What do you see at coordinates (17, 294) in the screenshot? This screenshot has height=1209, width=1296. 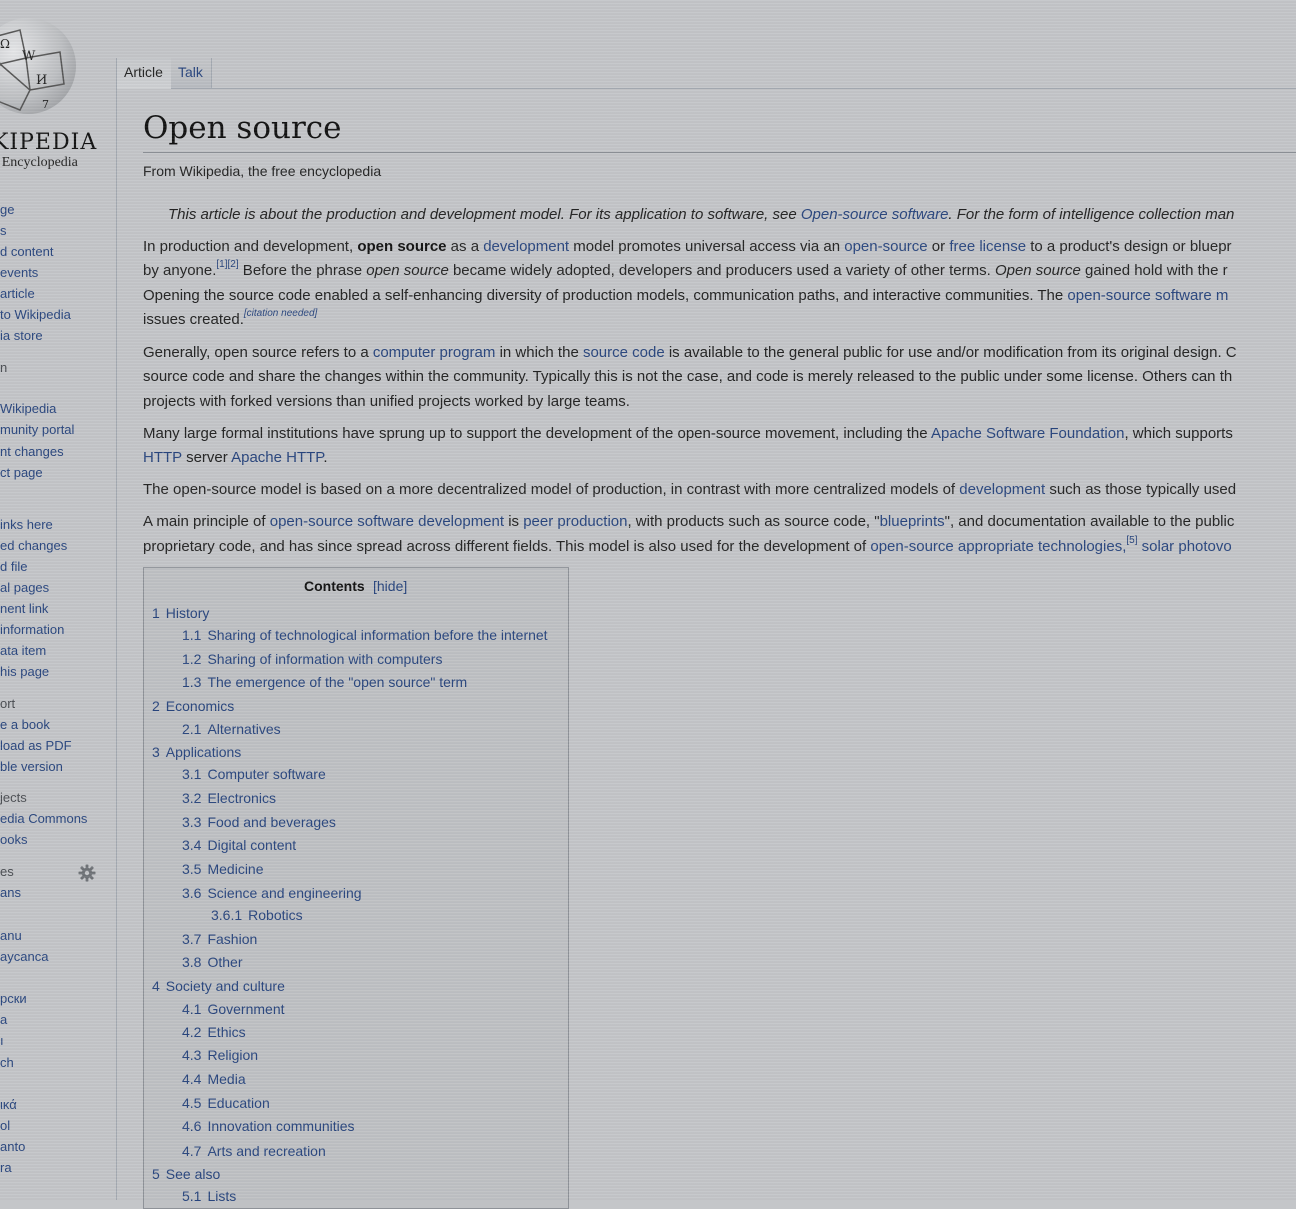 I see `sidebar-item: article` at bounding box center [17, 294].